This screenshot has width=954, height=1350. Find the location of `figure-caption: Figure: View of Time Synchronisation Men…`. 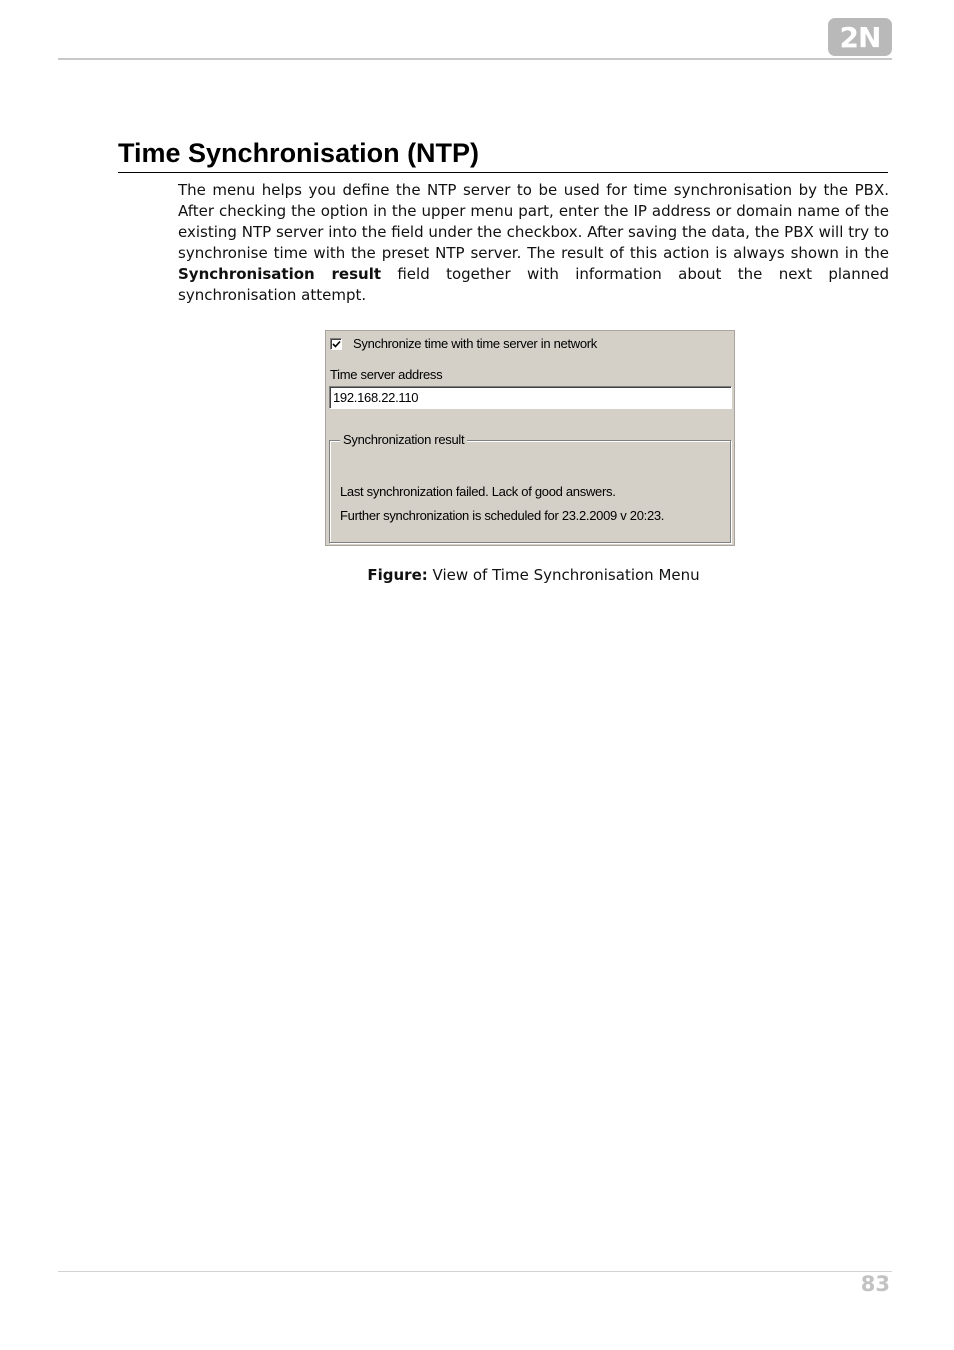

figure-caption: Figure: View of Time Synchronisation Men… is located at coordinates (477, 575).